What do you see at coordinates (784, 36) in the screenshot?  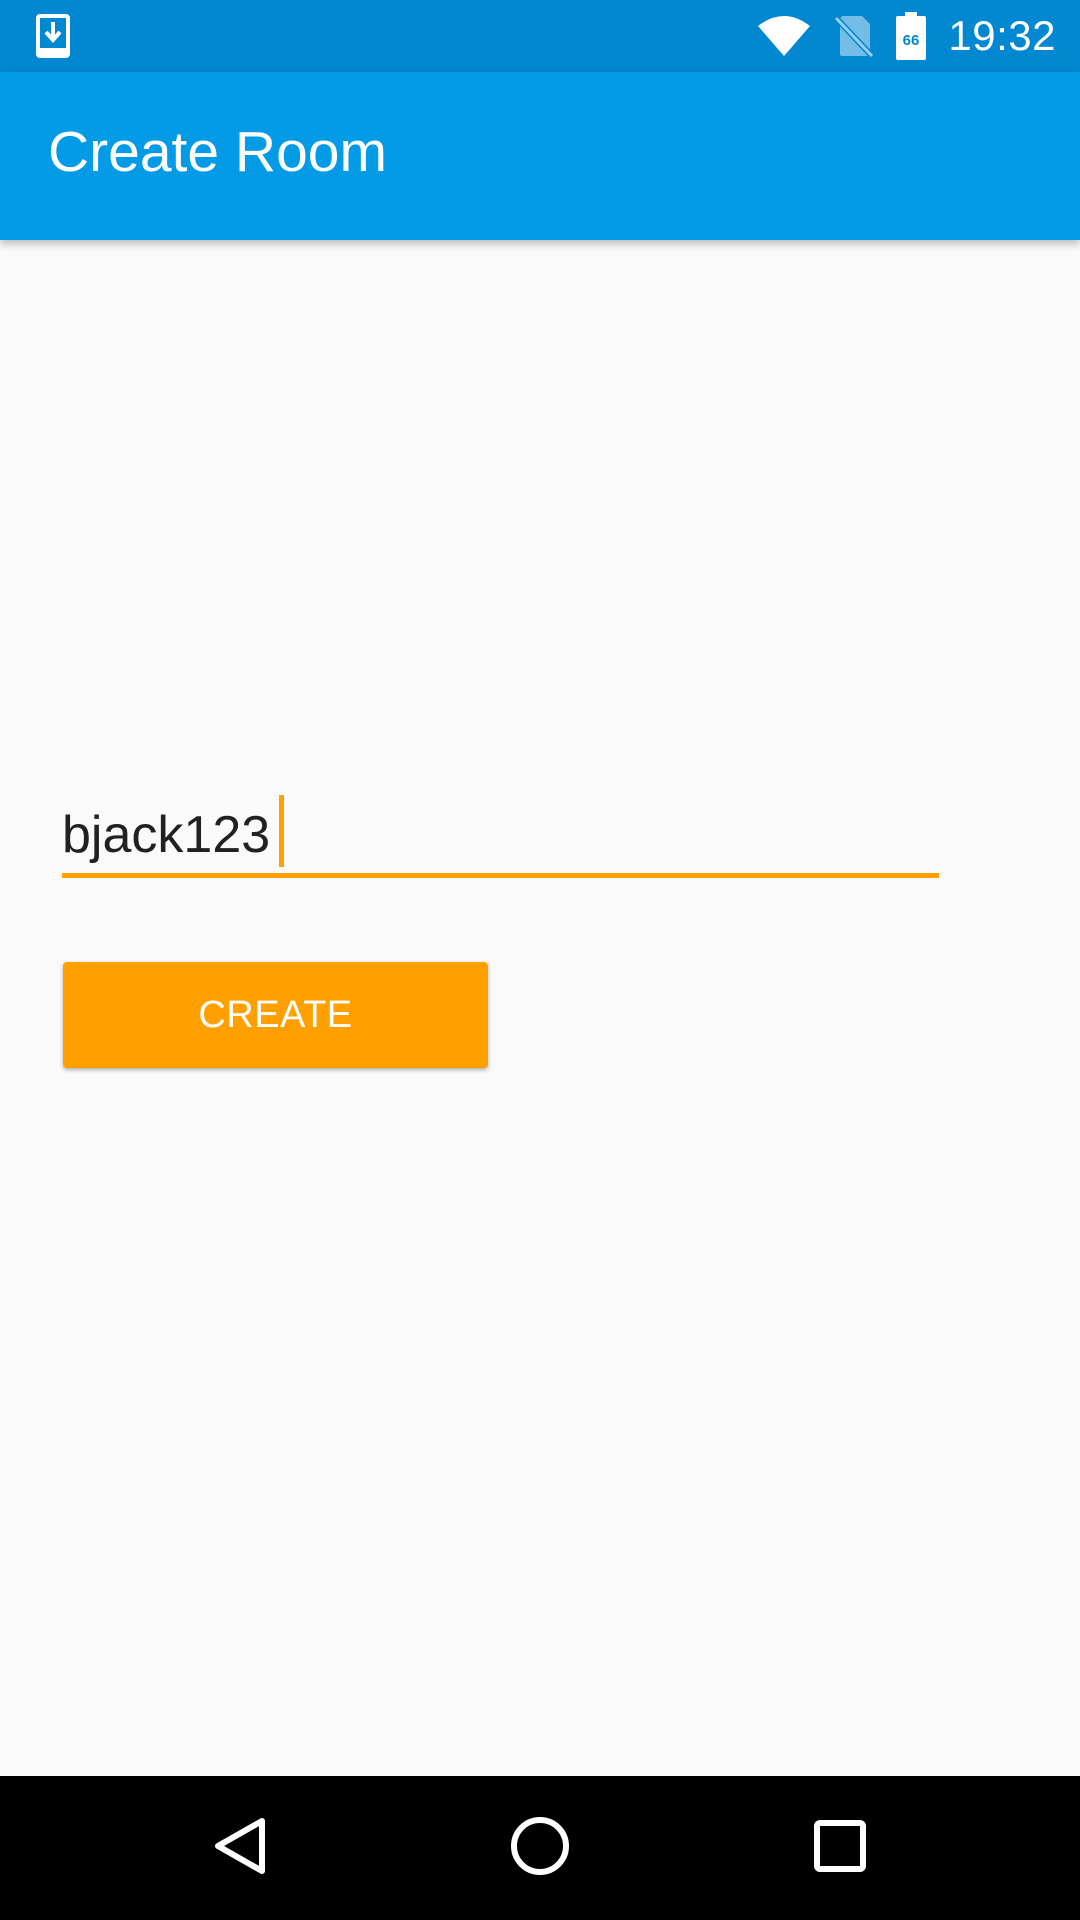 I see `wifi-icon` at bounding box center [784, 36].